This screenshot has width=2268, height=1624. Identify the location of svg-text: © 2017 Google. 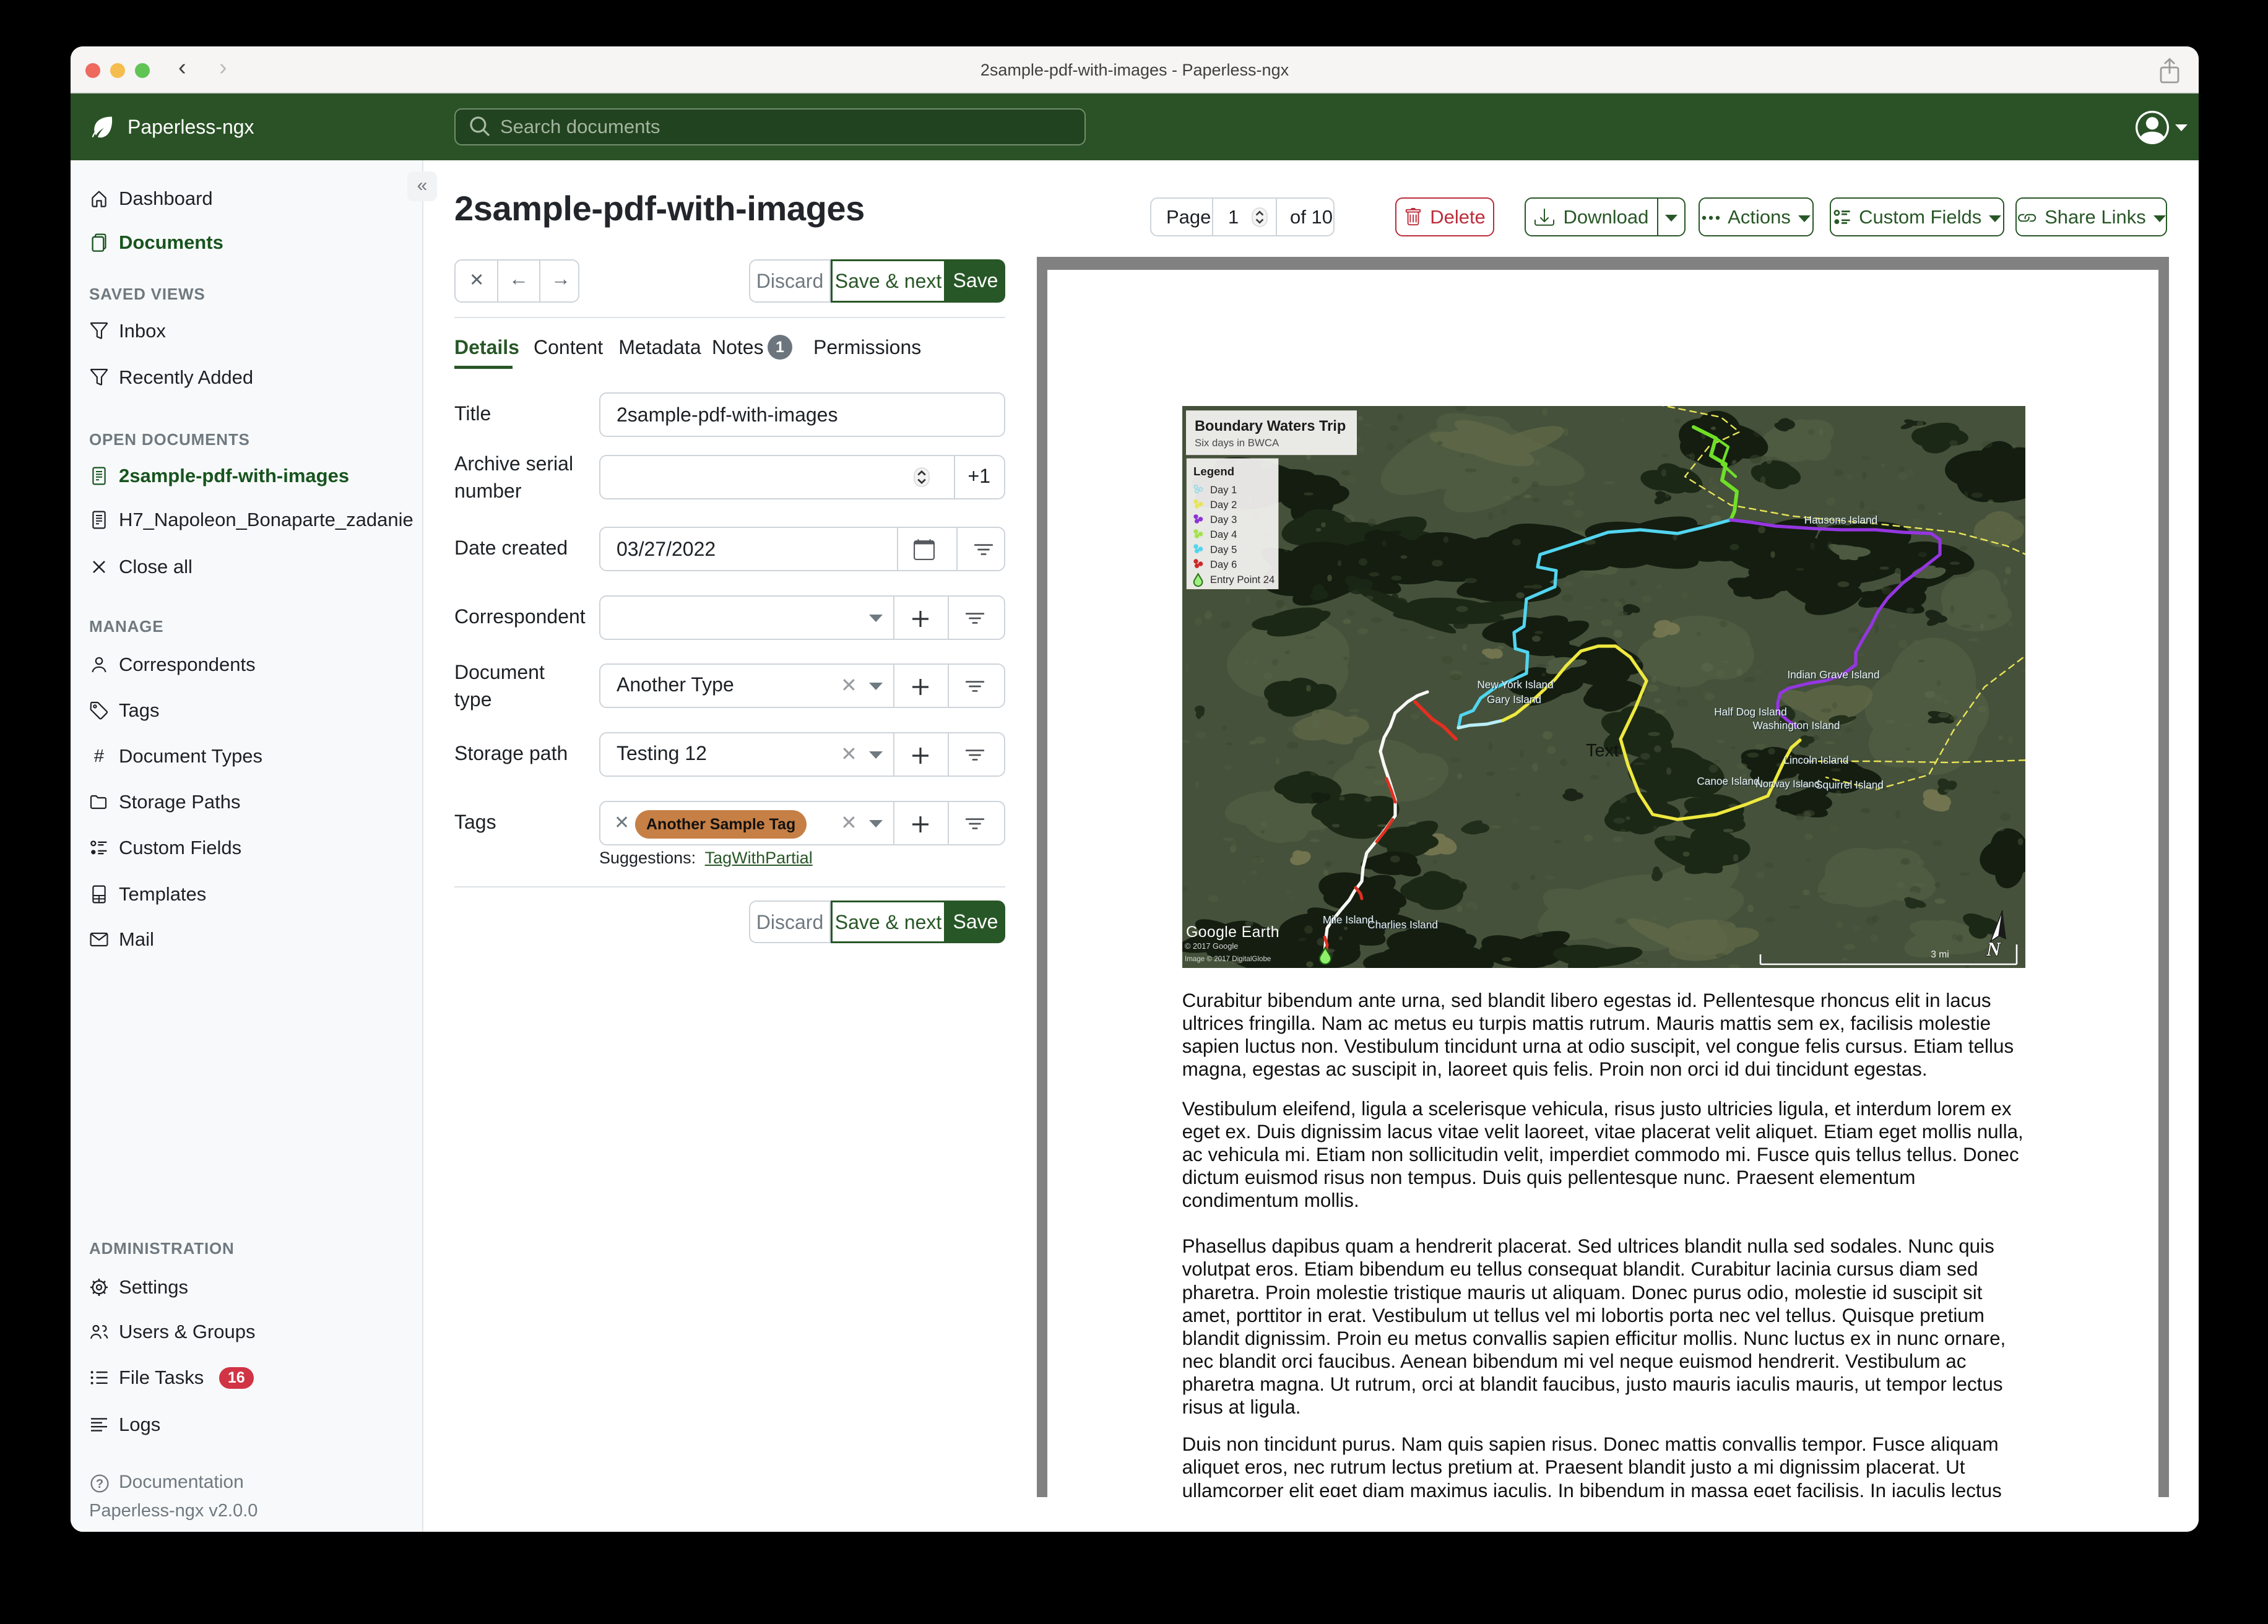
(1211, 946).